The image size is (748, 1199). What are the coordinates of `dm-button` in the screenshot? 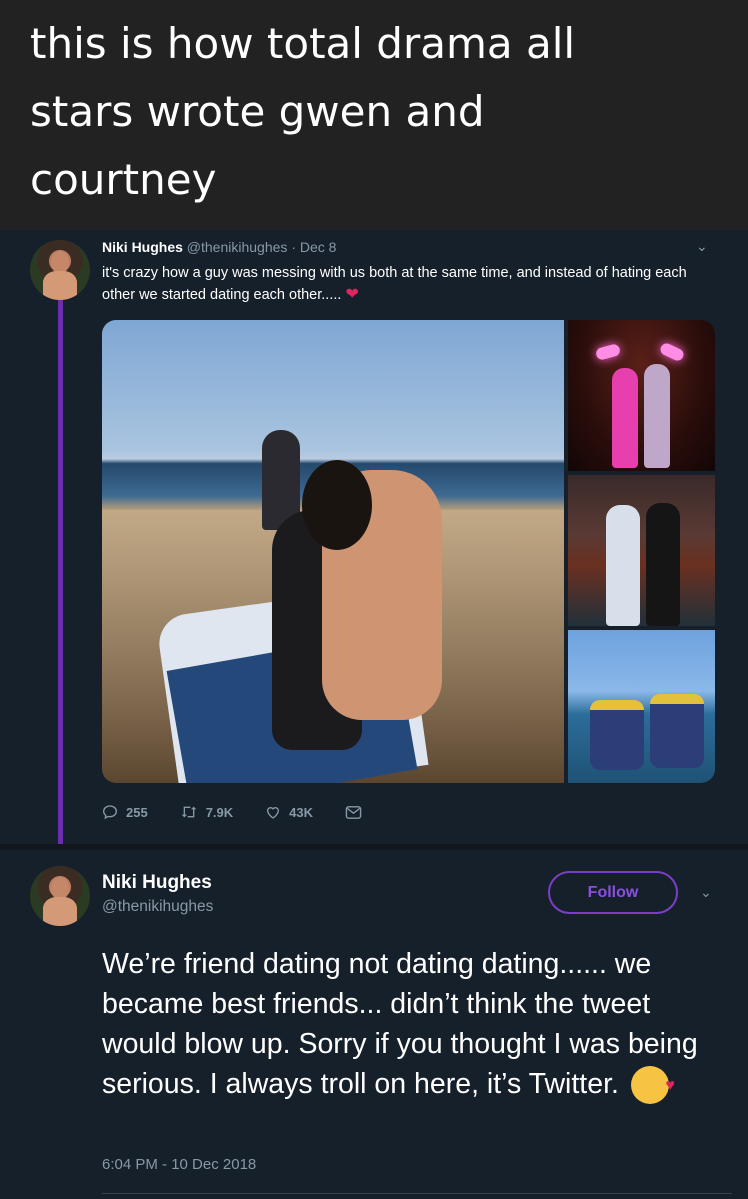 It's located at (357, 812).